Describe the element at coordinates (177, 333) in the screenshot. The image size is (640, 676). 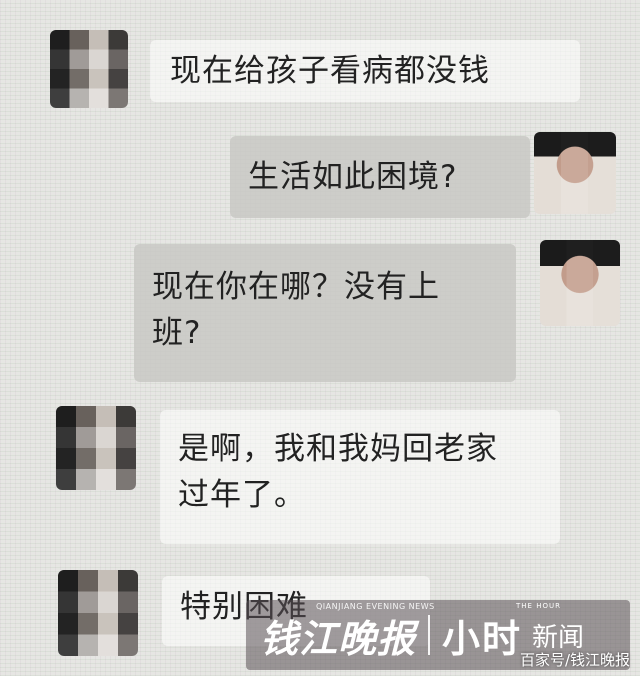
I see `message-text-line: 班?` at that location.